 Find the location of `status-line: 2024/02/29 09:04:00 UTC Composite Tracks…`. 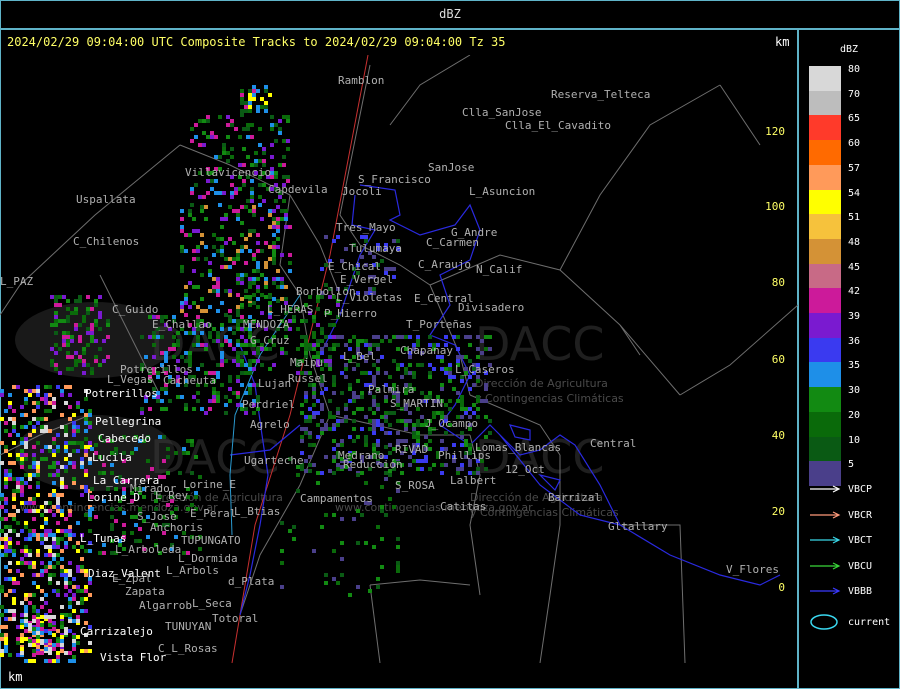

status-line: 2024/02/29 09:04:00 UTC Composite Tracks… is located at coordinates (256, 42).